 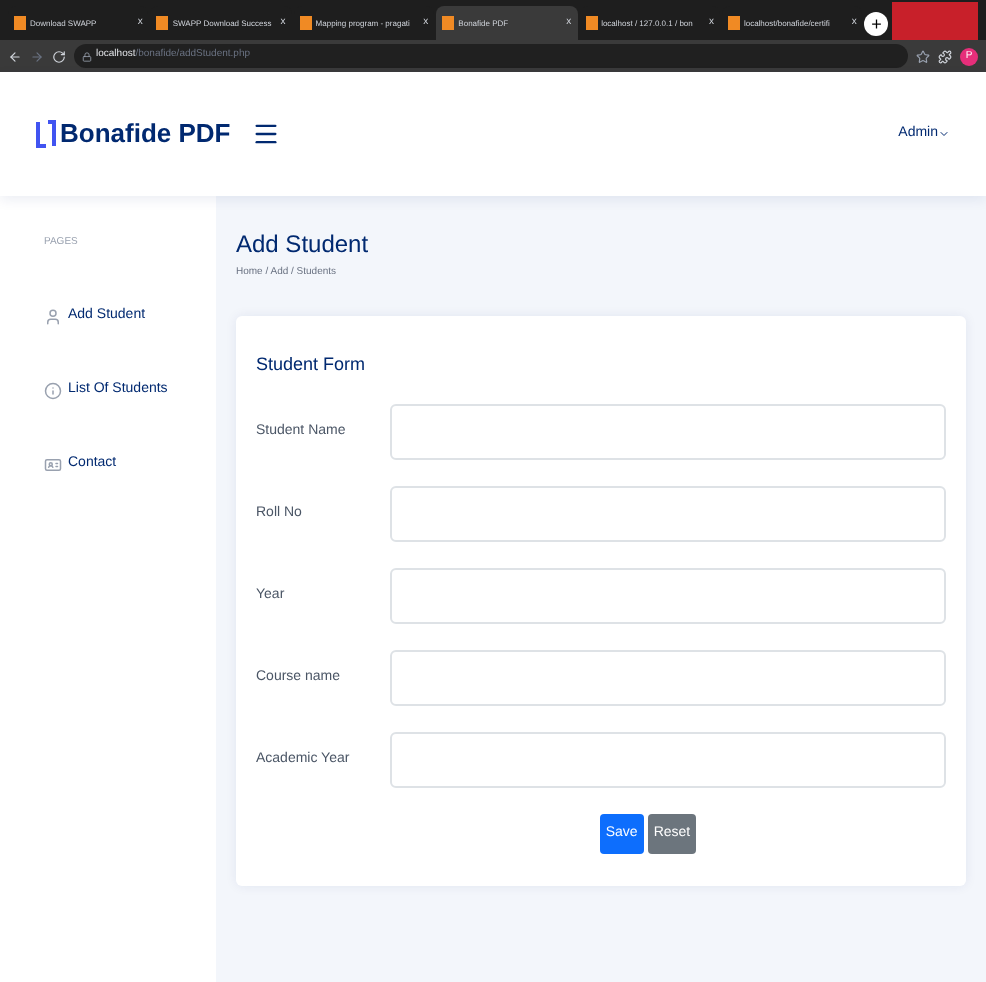 I want to click on logo-text: Bonafide PDF, so click(x=146, y=134).